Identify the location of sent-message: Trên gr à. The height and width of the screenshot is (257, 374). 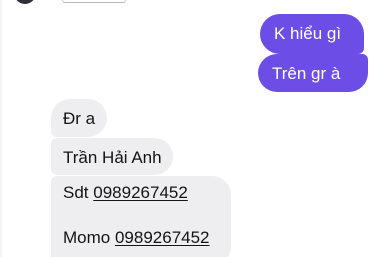
(313, 73).